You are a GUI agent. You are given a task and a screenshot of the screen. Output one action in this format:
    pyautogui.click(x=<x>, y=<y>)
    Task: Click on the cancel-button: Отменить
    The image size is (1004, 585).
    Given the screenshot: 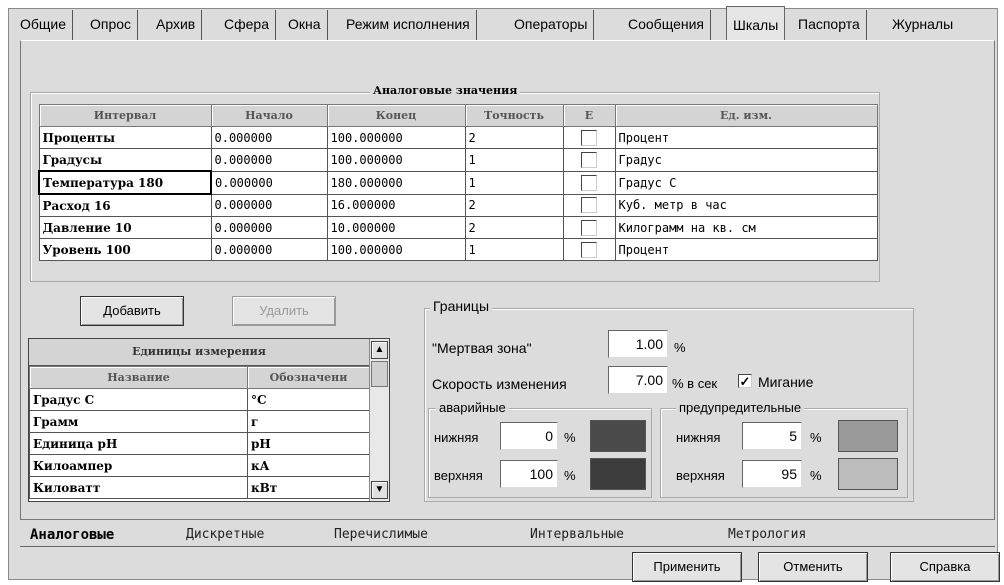 What is the action you would take?
    pyautogui.click(x=813, y=567)
    